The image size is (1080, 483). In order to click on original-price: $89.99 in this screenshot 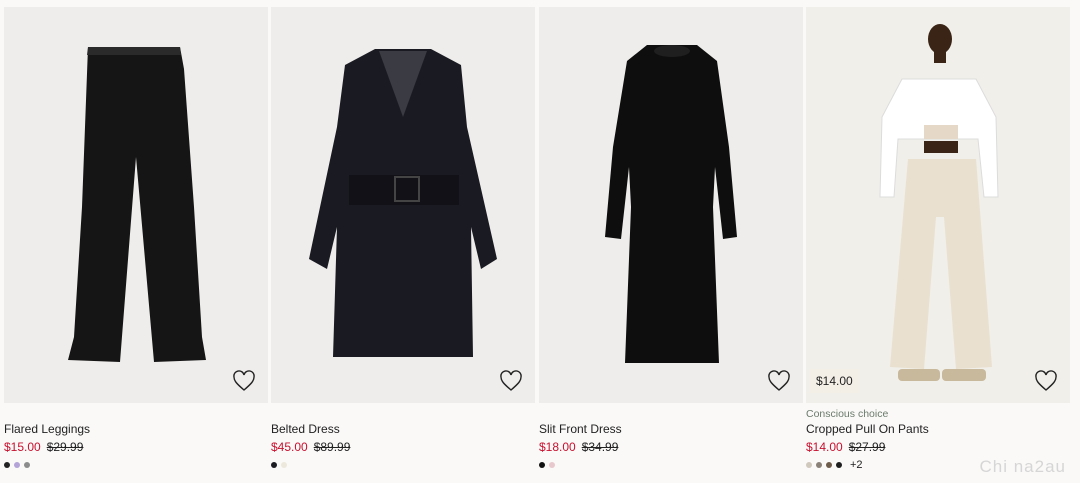, I will do `click(332, 447)`.